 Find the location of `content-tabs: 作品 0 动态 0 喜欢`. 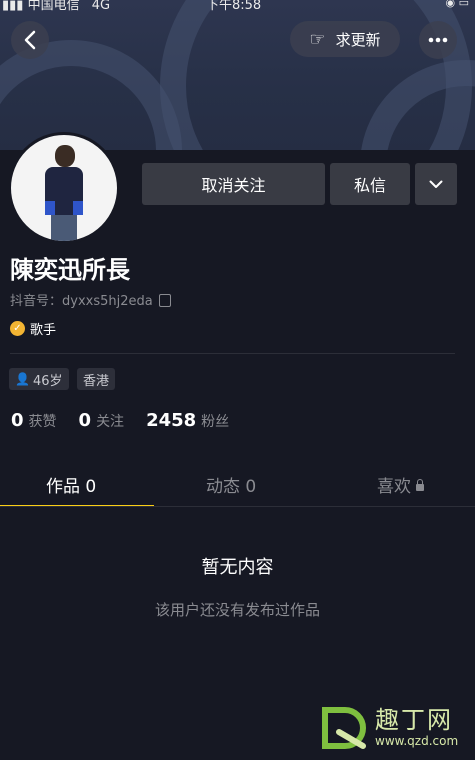

content-tabs: 作品 0 动态 0 喜欢 is located at coordinates (237, 485).